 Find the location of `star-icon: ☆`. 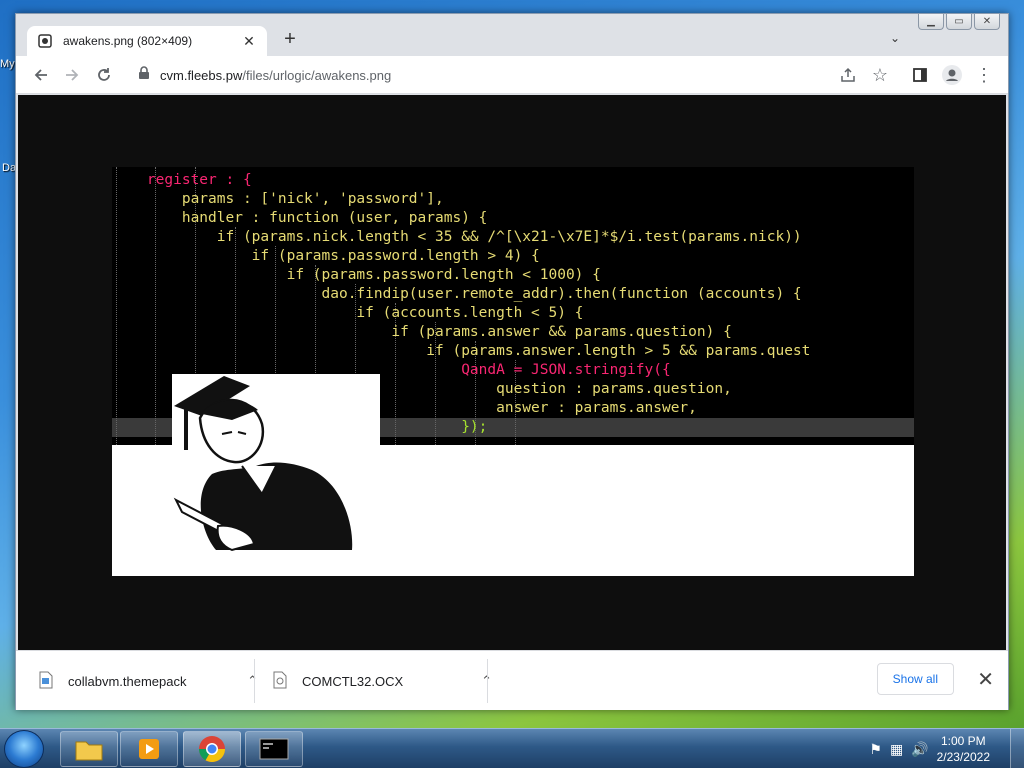

star-icon: ☆ is located at coordinates (880, 75).